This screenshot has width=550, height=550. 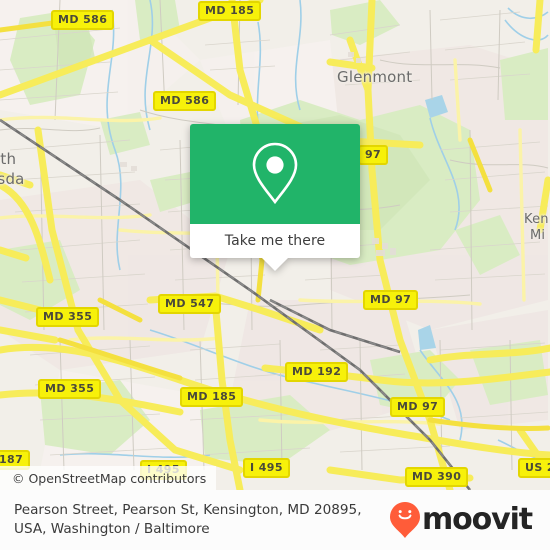 I want to click on moovit-wordmark: moovit, so click(x=477, y=519).